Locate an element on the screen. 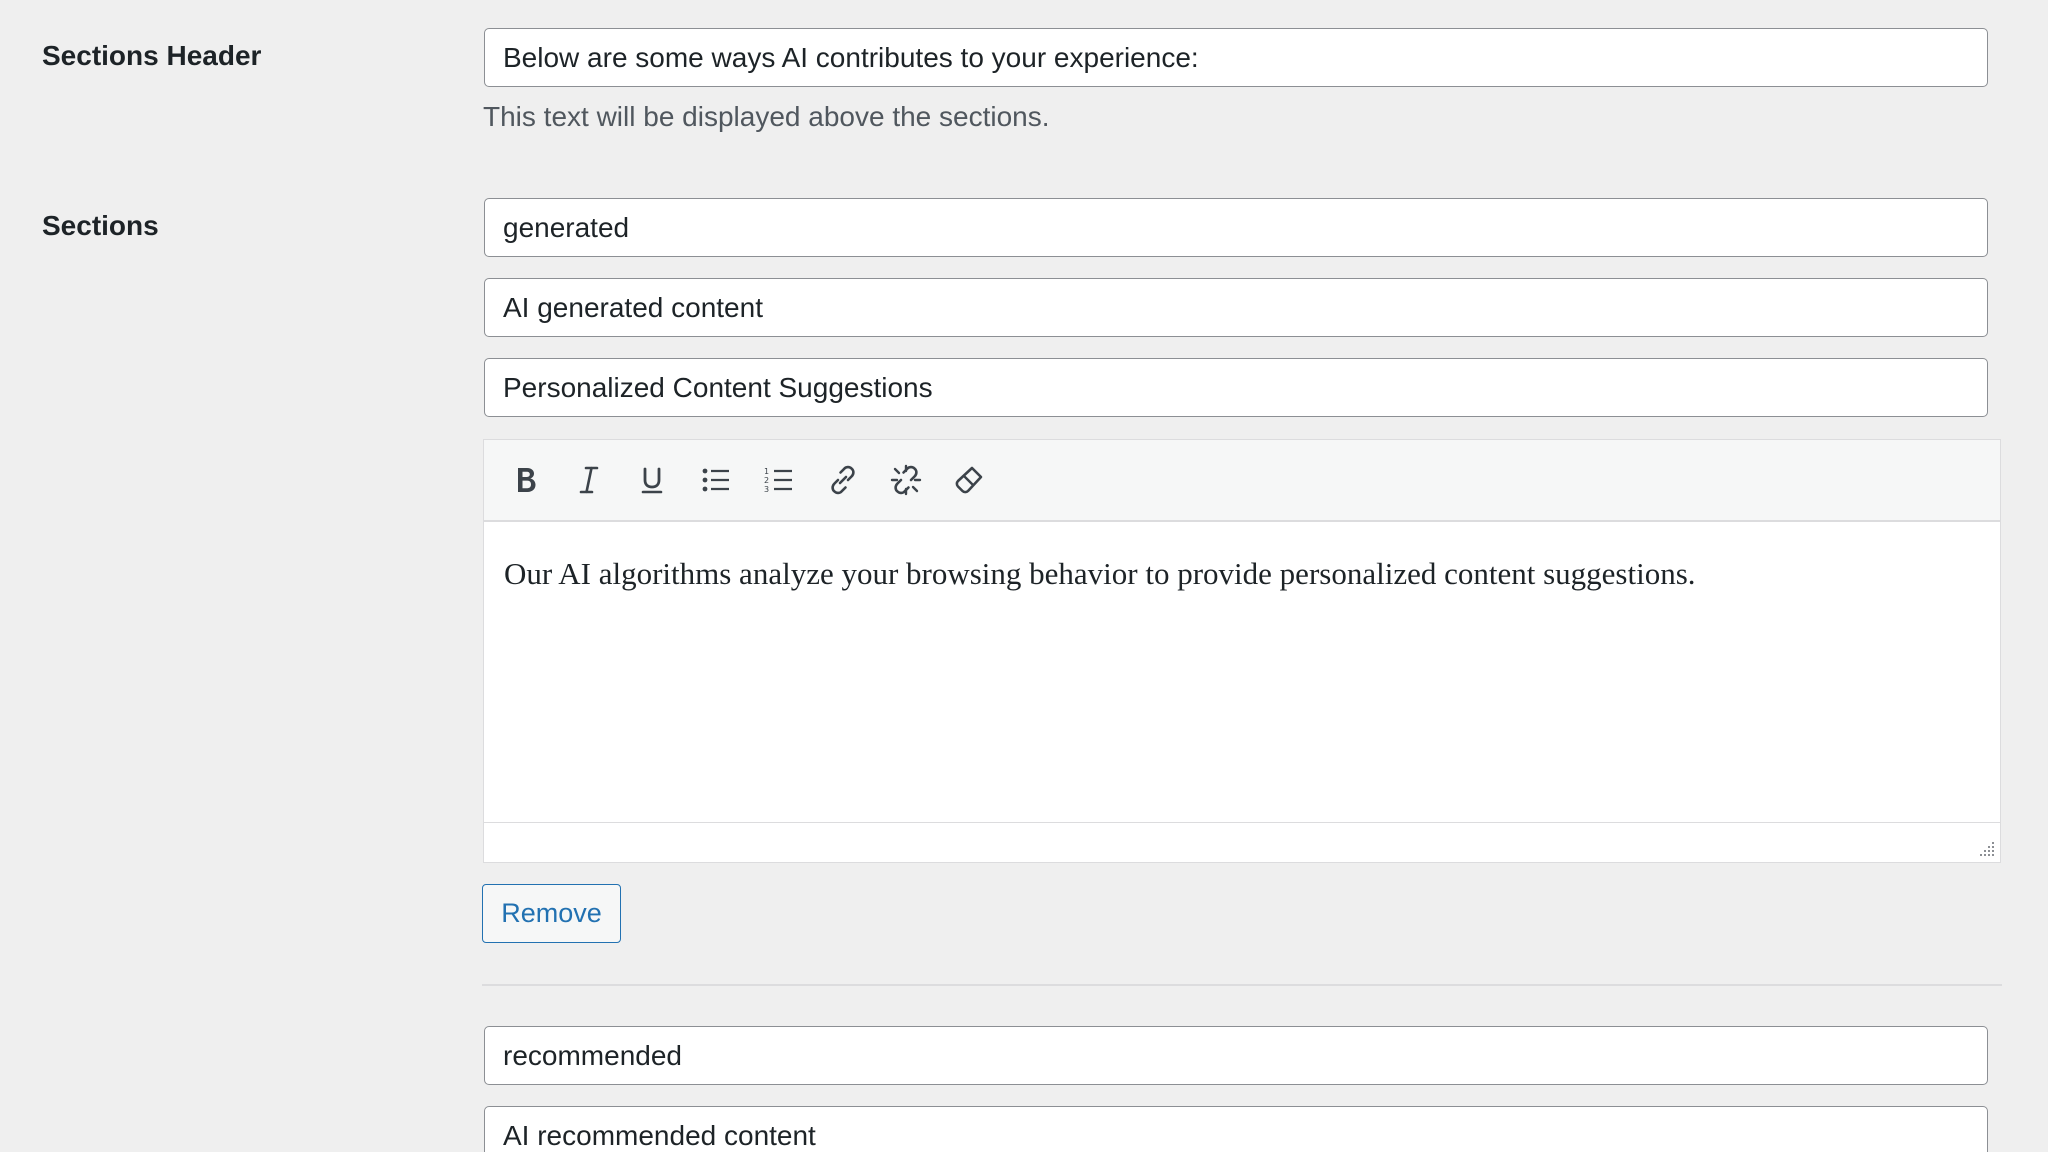 Image resolution: width=2048 pixels, height=1152 pixels. resize-handle-icon is located at coordinates (1987, 849).